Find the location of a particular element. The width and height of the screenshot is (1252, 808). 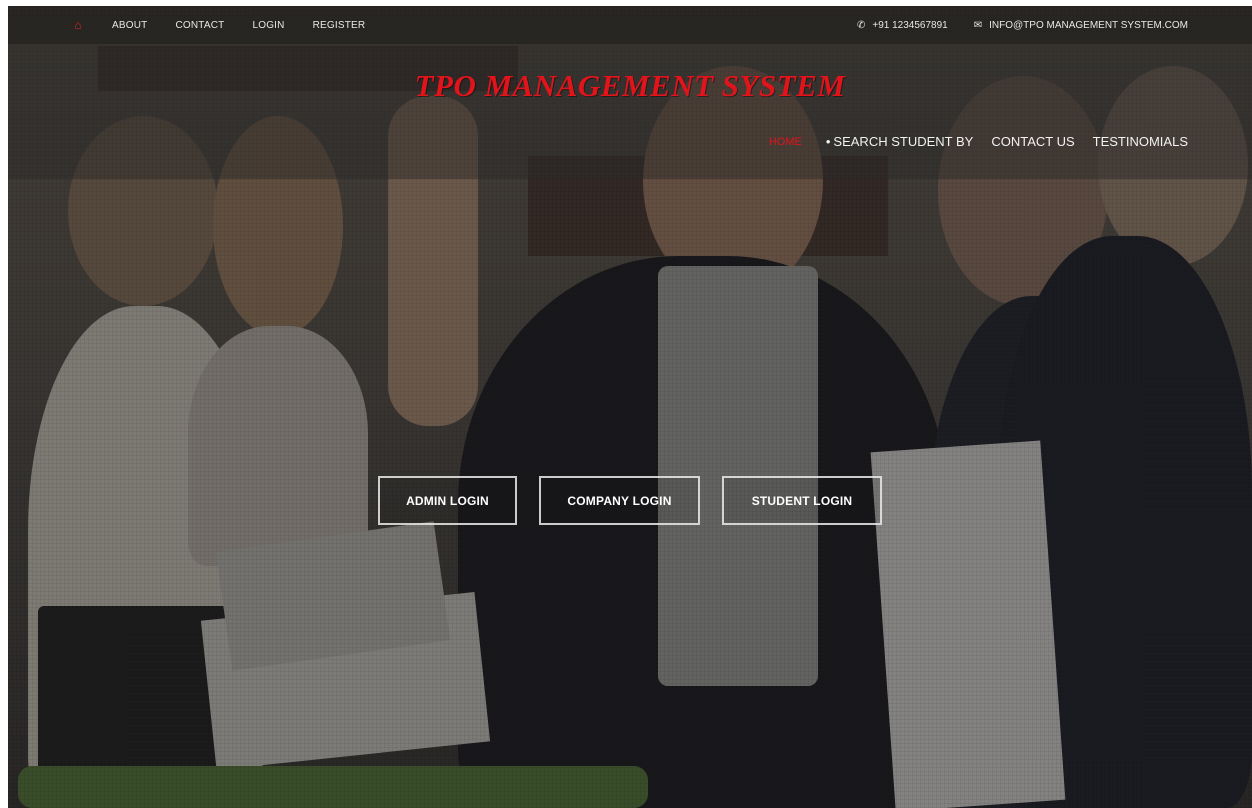

home-icon: ⌂ is located at coordinates (78, 25).